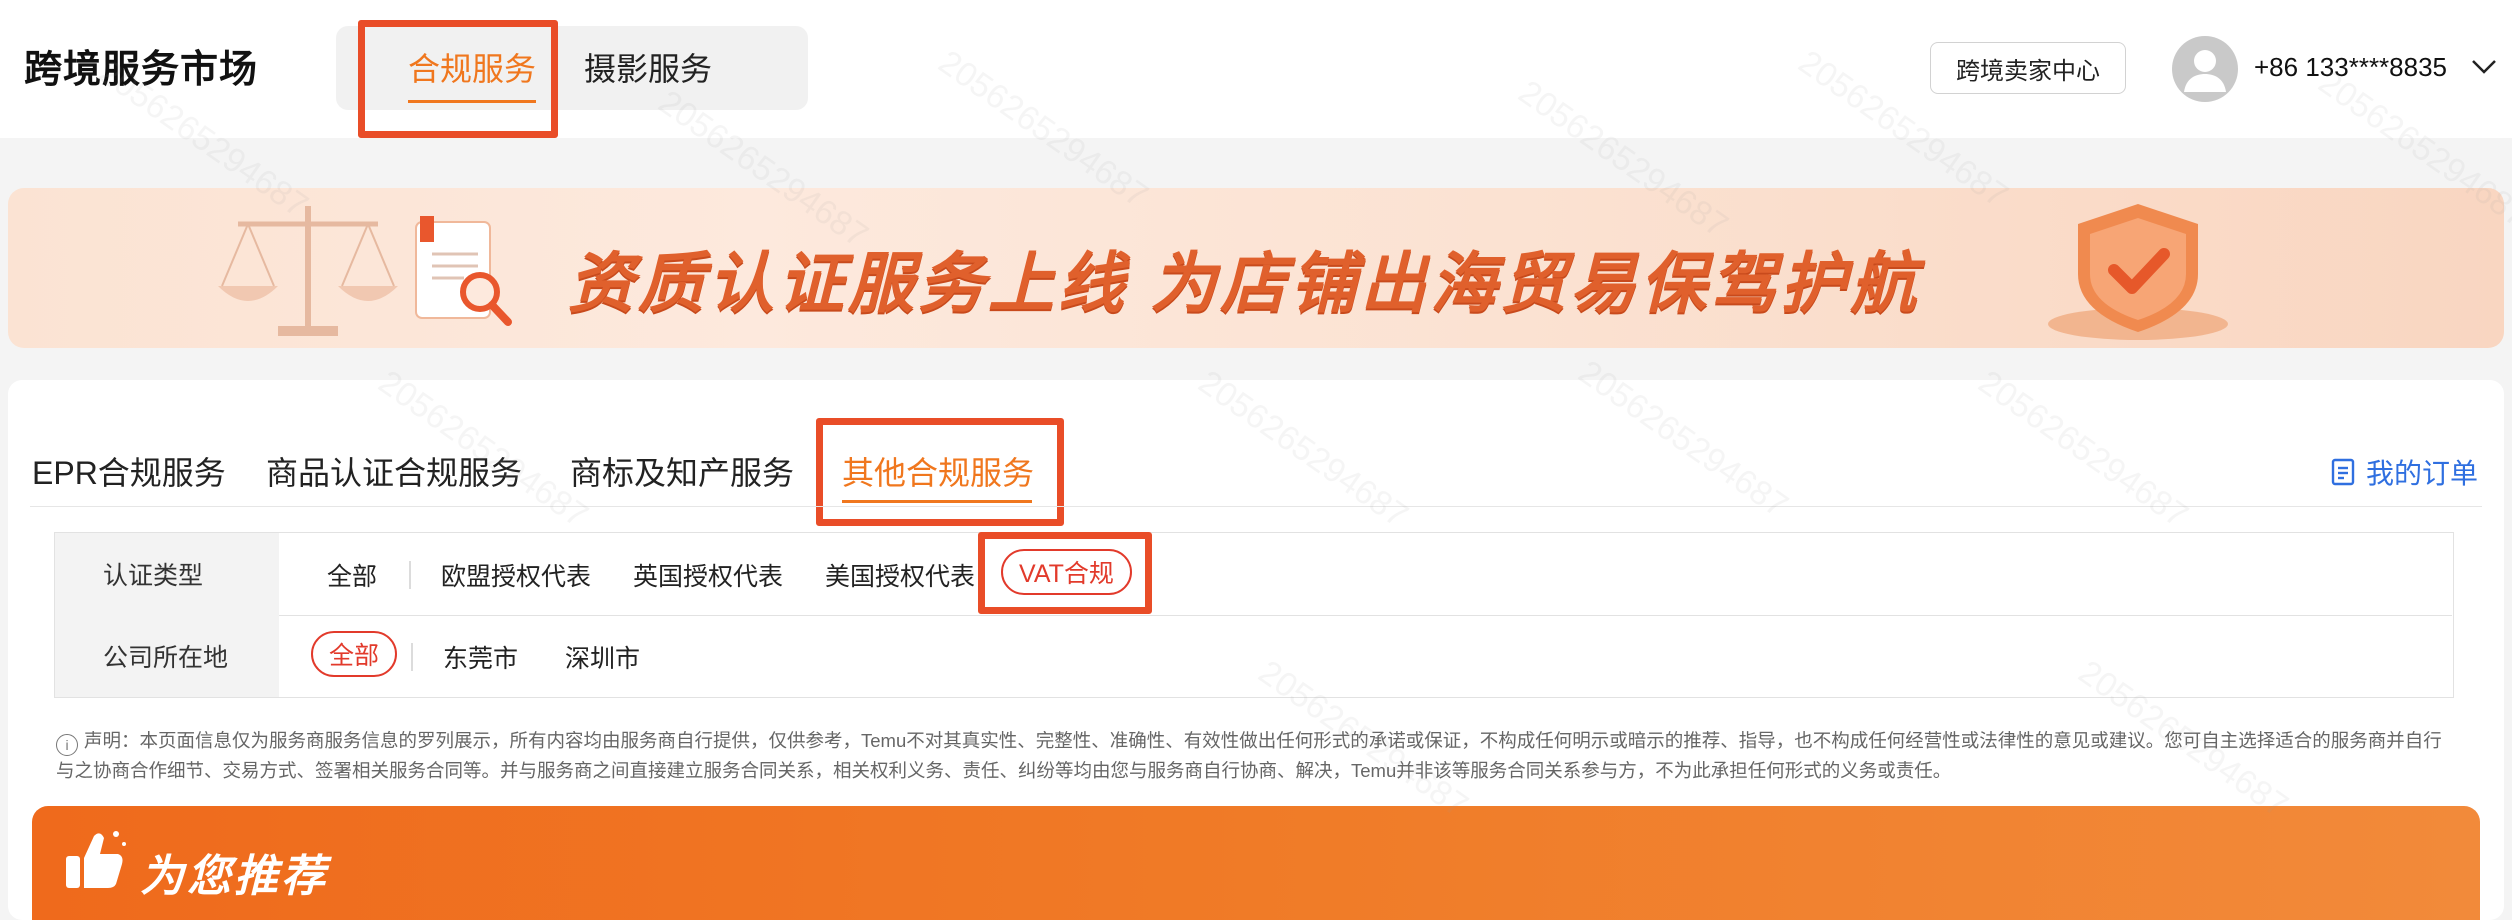  I want to click on scale-icon, so click(308, 271).